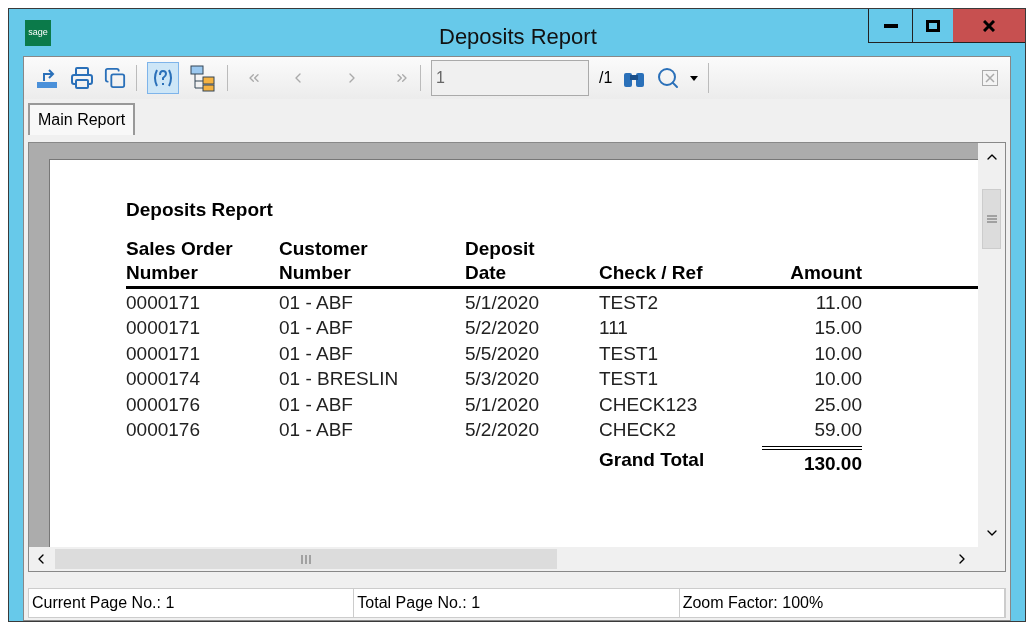  I want to click on table-cell-text: CHECK123, so click(649, 404).